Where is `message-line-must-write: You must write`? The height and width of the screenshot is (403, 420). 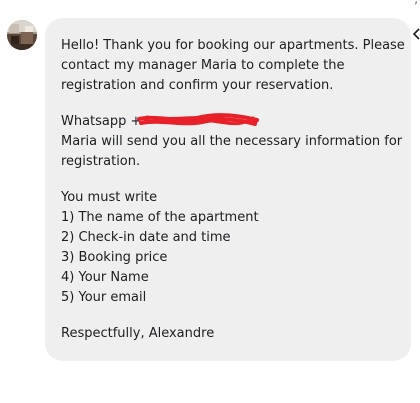
message-line-must-write: You must write is located at coordinates (109, 197).